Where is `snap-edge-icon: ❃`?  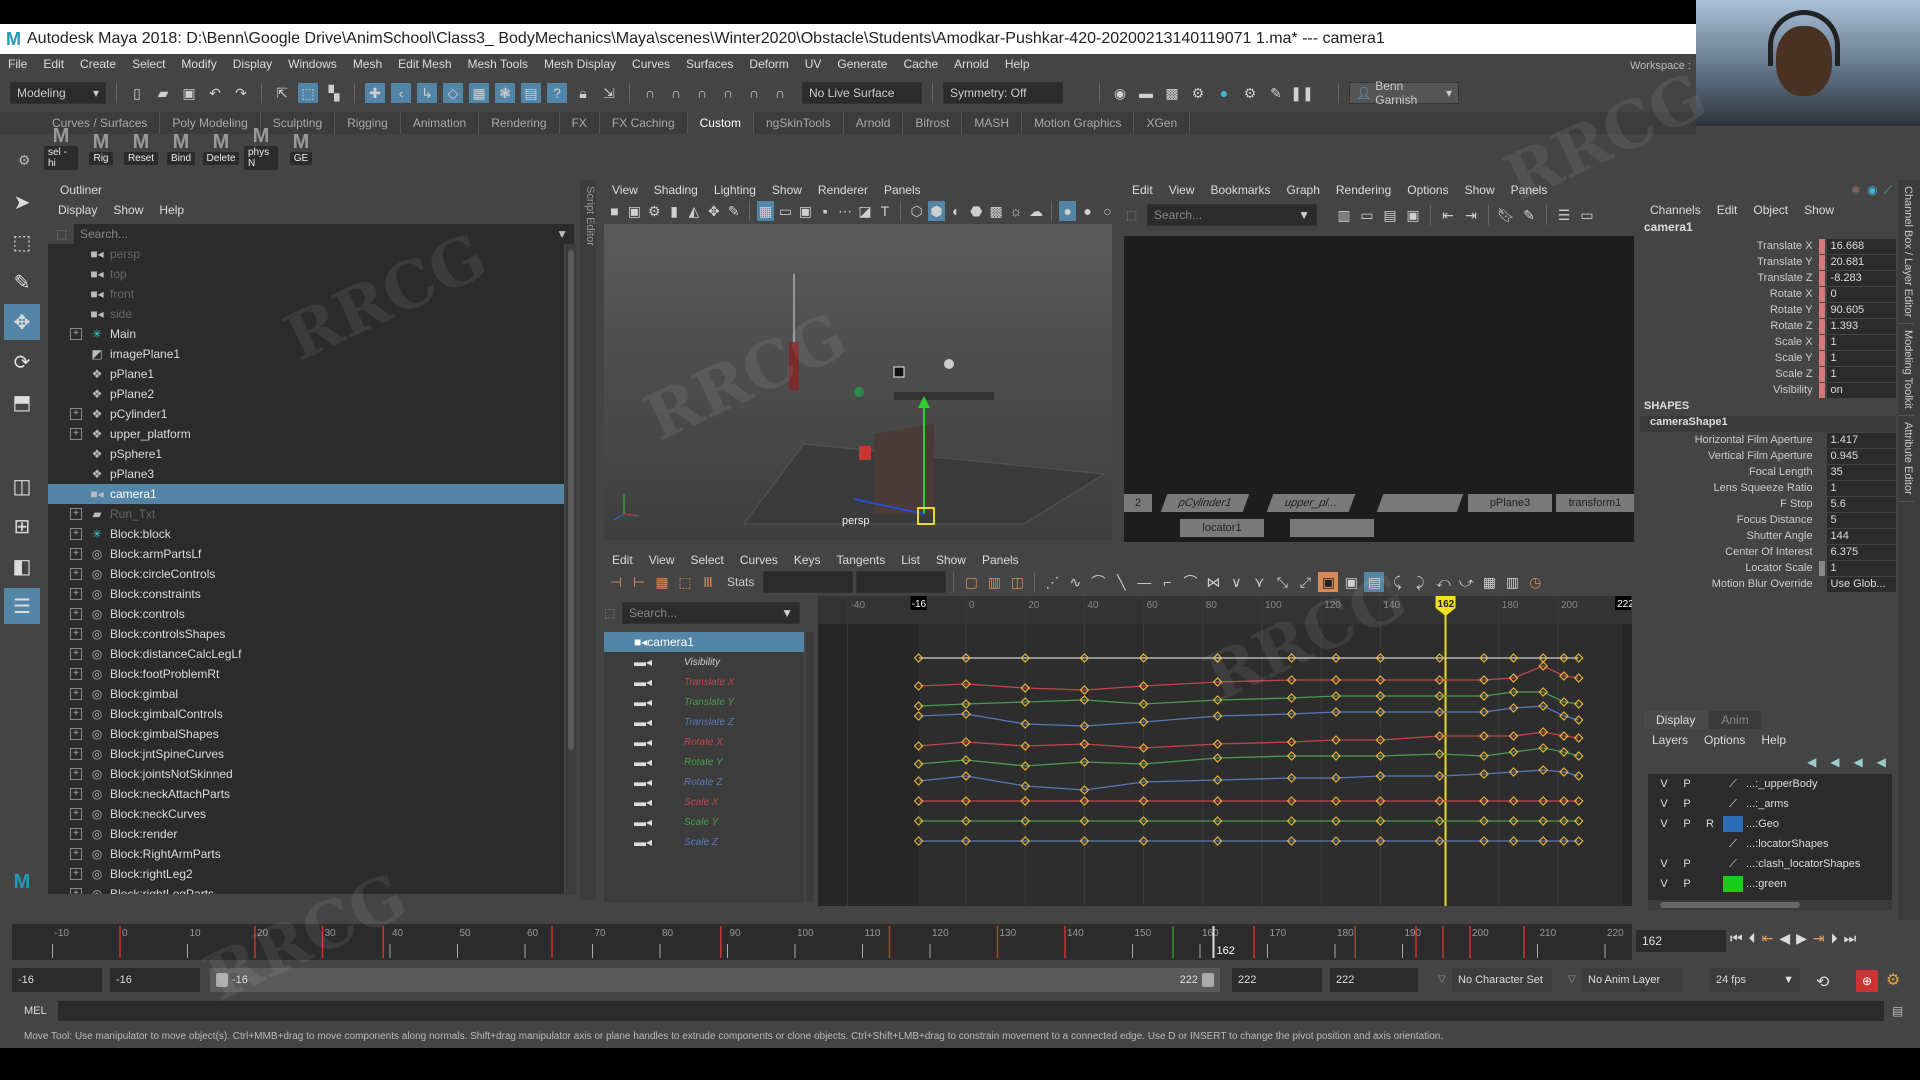
snap-edge-icon: ❃ is located at coordinates (505, 93).